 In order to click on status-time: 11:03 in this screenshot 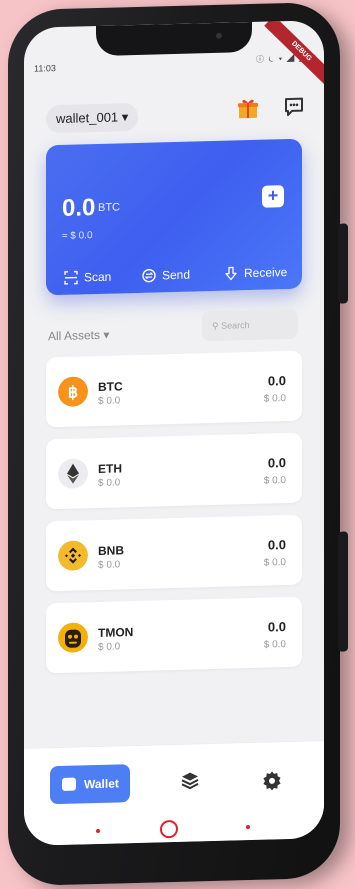, I will do `click(45, 68)`.